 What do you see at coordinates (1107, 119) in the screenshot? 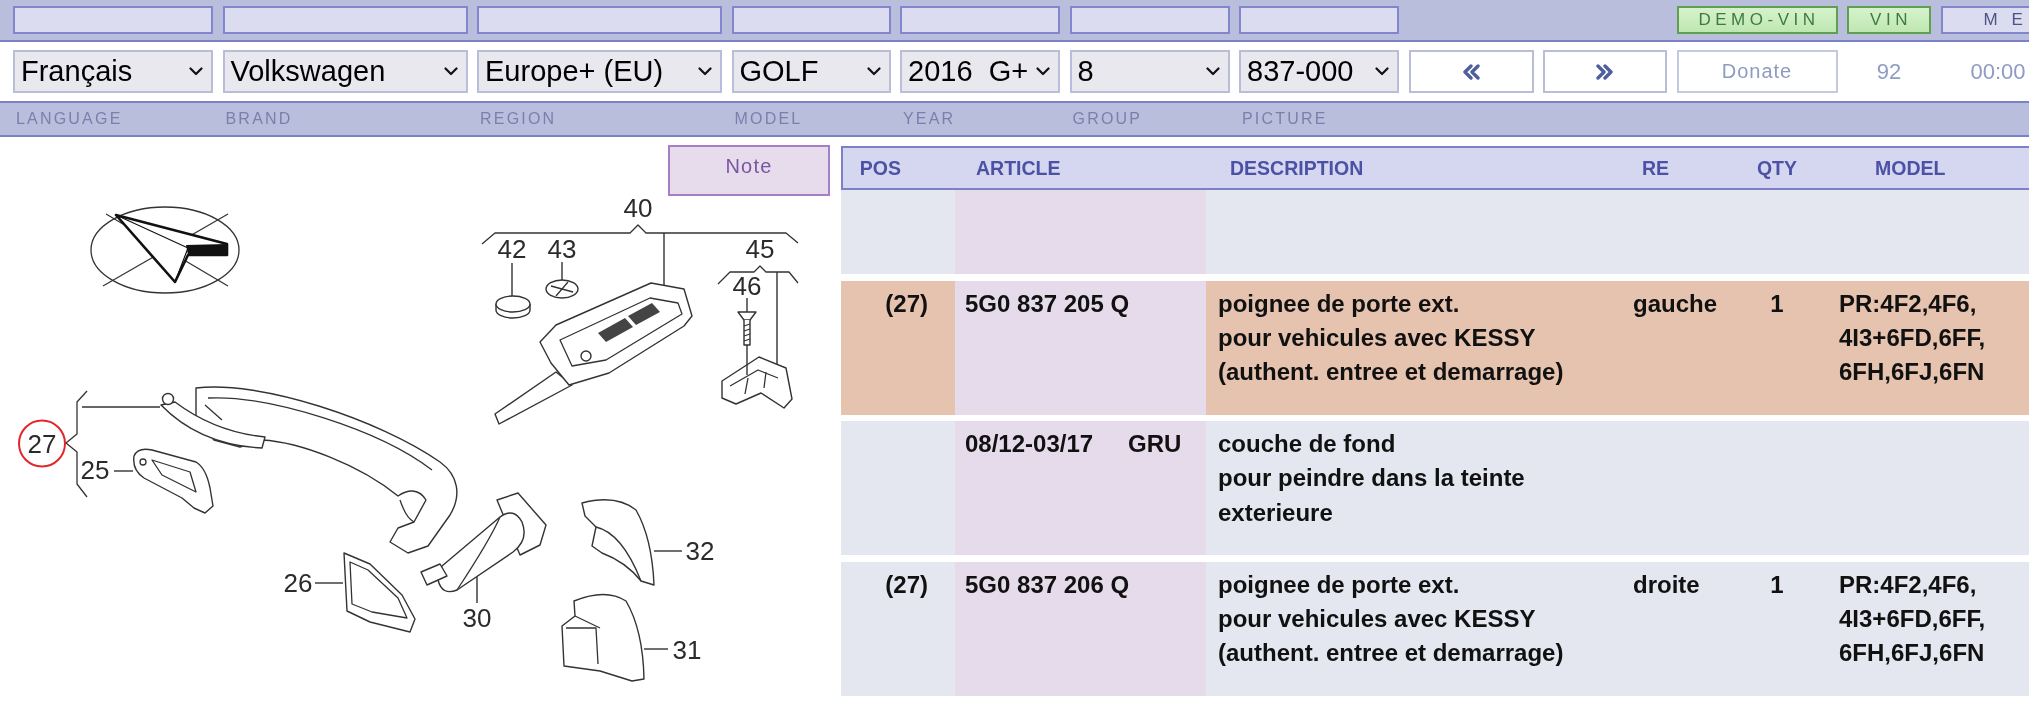
I see `field-label: GROUP` at bounding box center [1107, 119].